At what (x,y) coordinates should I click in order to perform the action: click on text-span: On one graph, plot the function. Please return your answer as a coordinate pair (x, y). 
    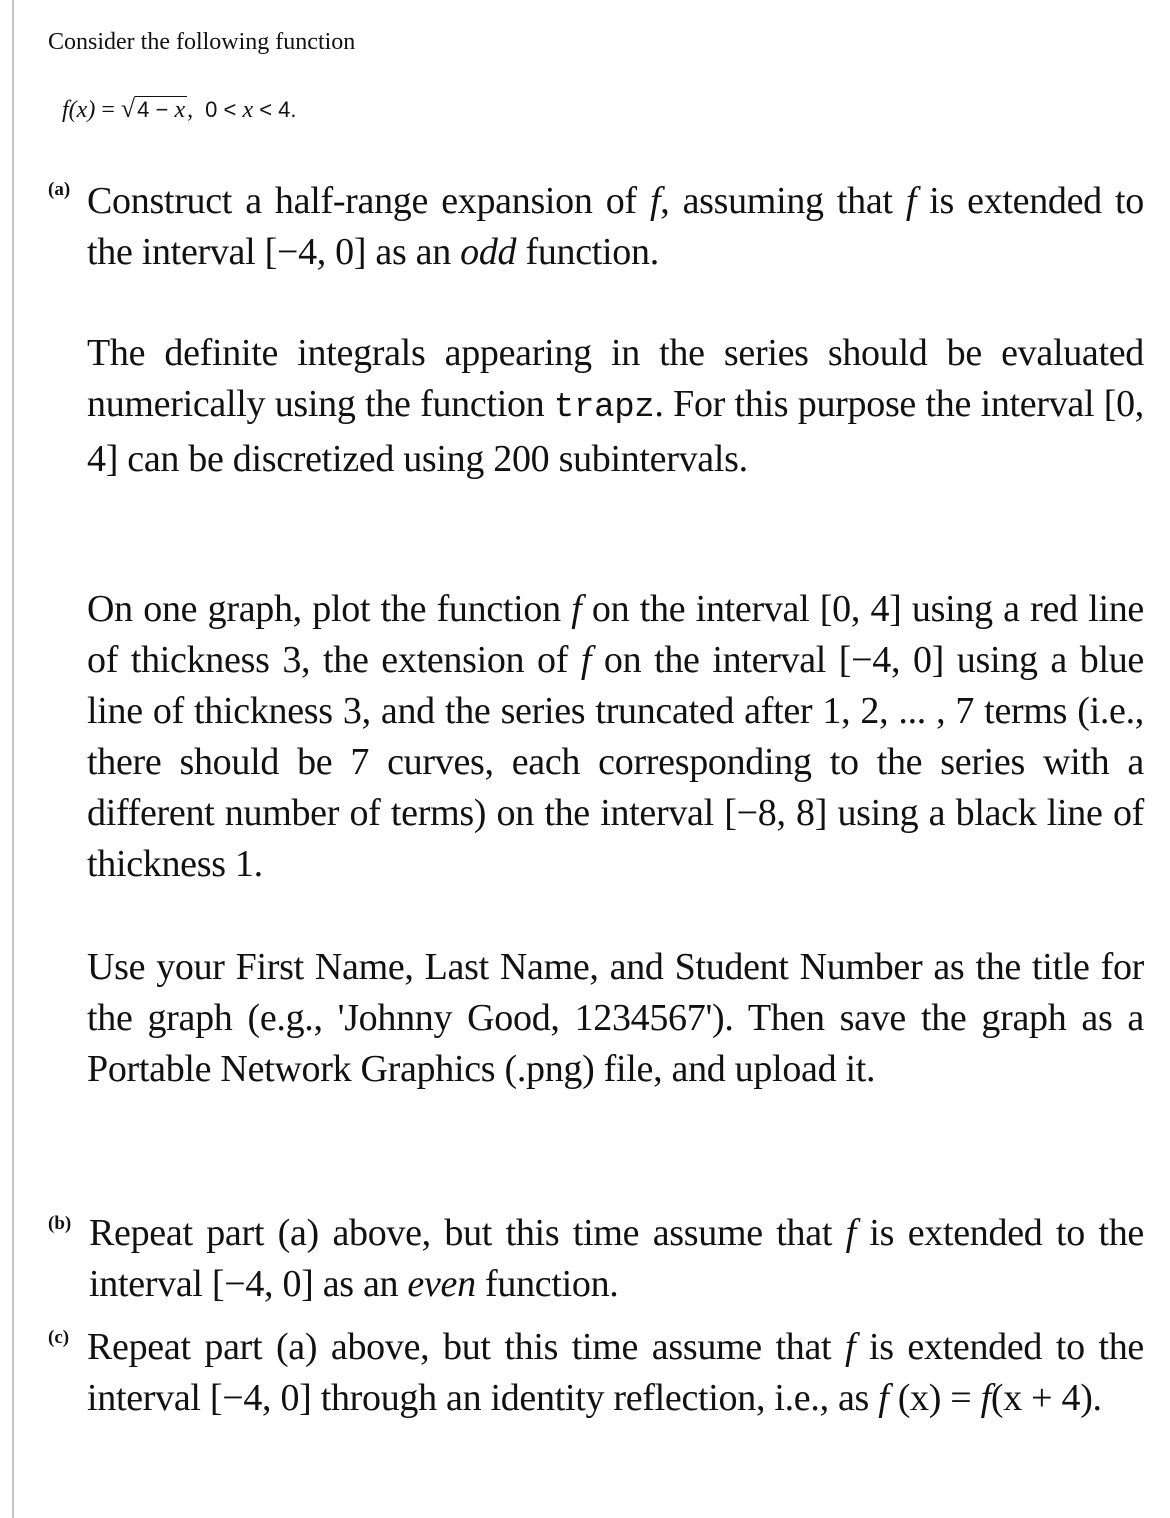
    Looking at the image, I should click on (329, 609).